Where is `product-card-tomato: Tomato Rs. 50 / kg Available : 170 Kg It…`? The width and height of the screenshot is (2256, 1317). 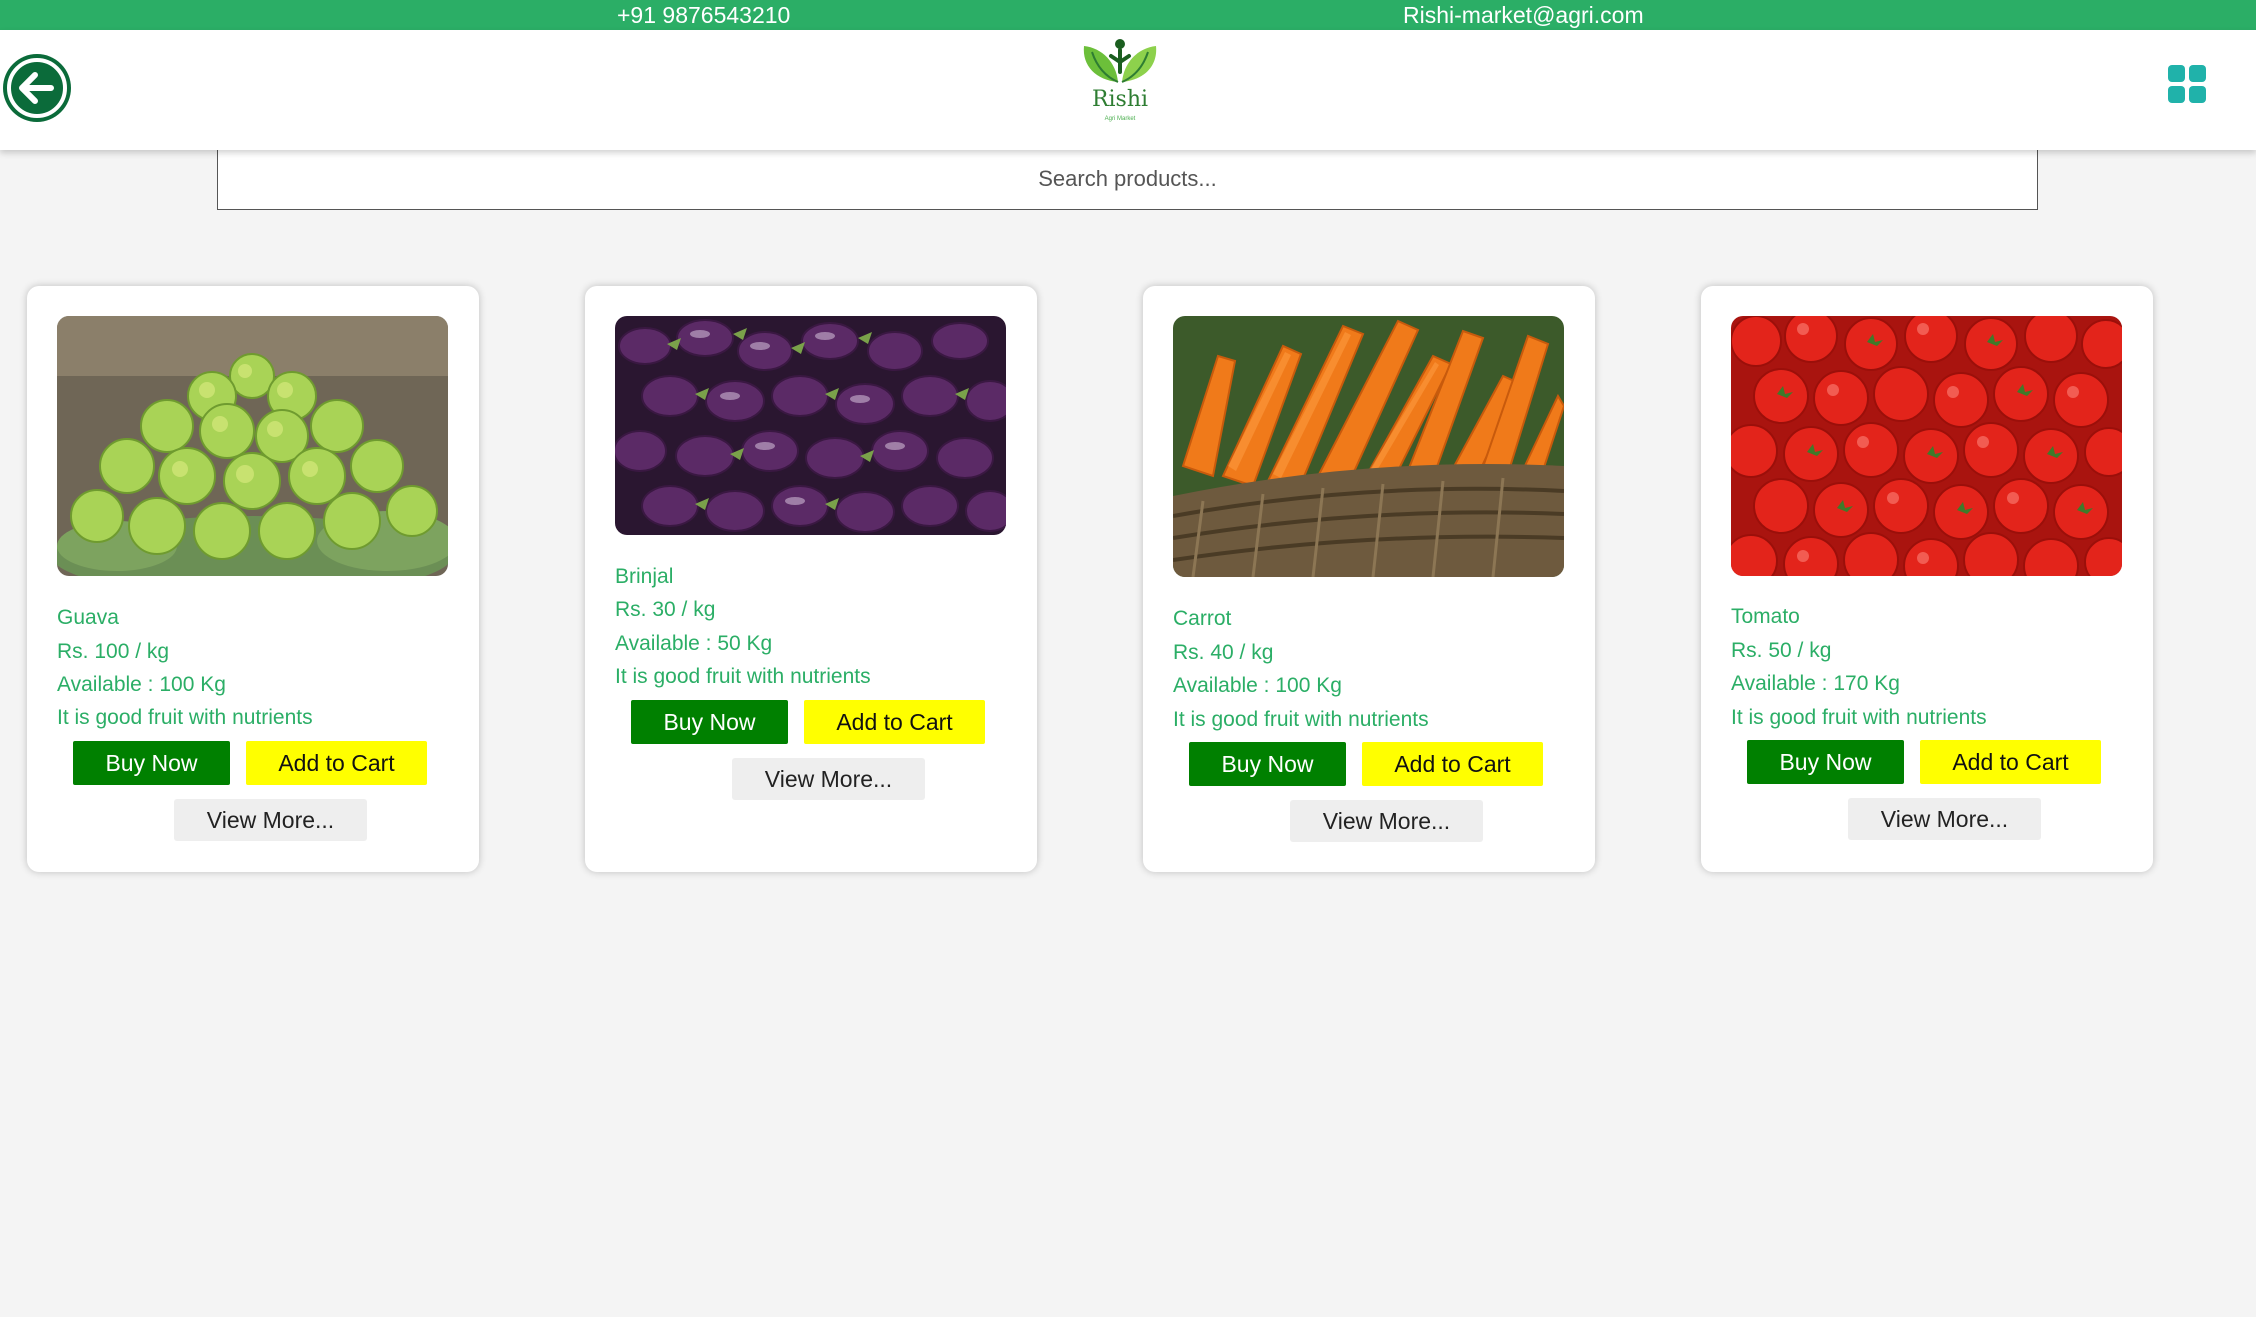 product-card-tomato: Tomato Rs. 50 / kg Available : 170 Kg It… is located at coordinates (1927, 579).